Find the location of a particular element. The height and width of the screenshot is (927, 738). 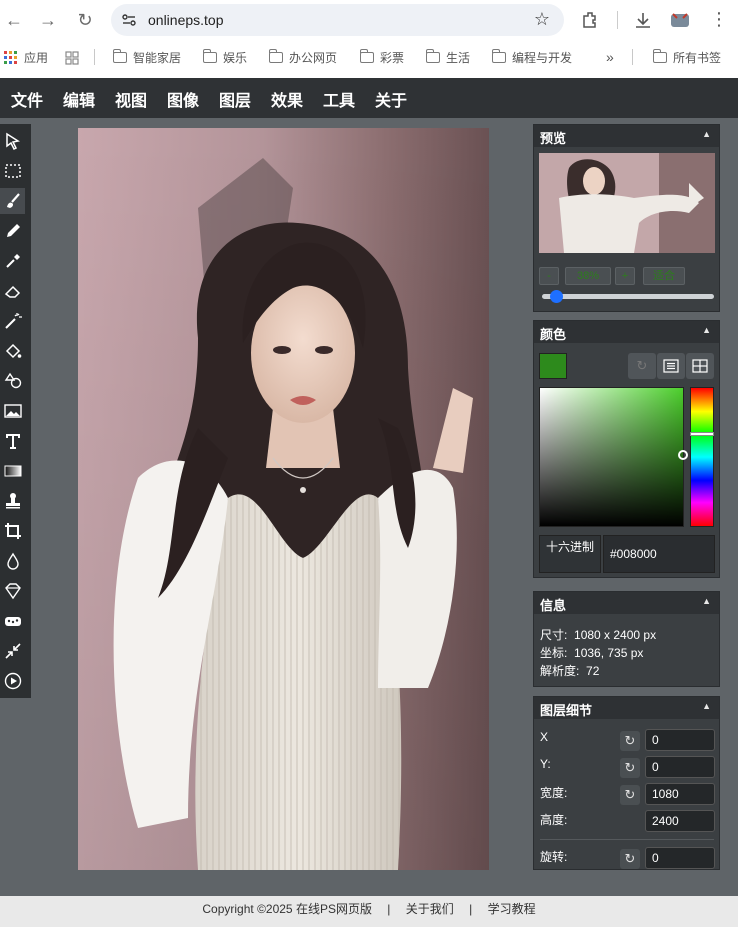

crop-icon is located at coordinates (12, 531).